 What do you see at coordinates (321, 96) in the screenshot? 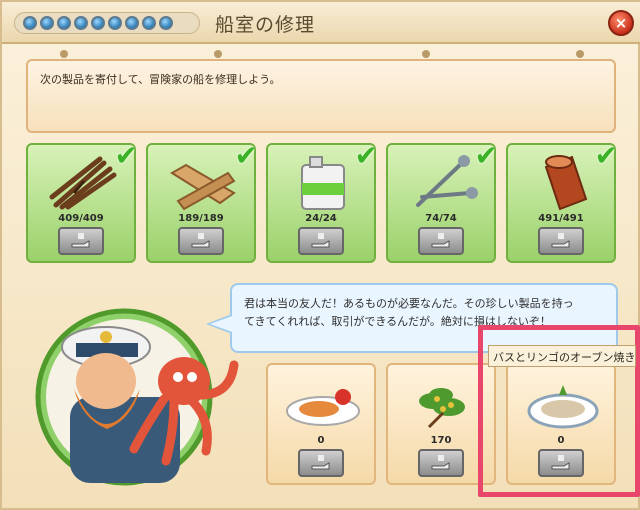
I see `instruction-box: 次の製品を寄付して、冒険家の船を修理しよう。` at bounding box center [321, 96].